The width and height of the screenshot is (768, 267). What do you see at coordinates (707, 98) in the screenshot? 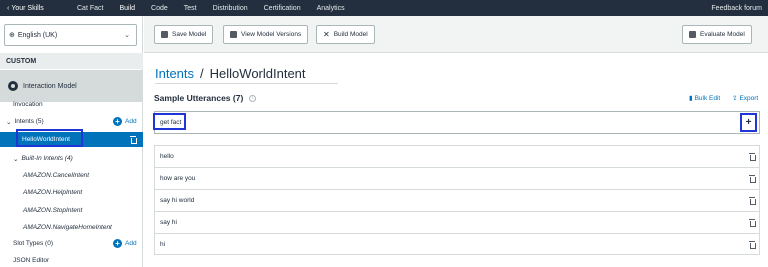
I see `bulk-edit-label: Bulk Edit` at bounding box center [707, 98].